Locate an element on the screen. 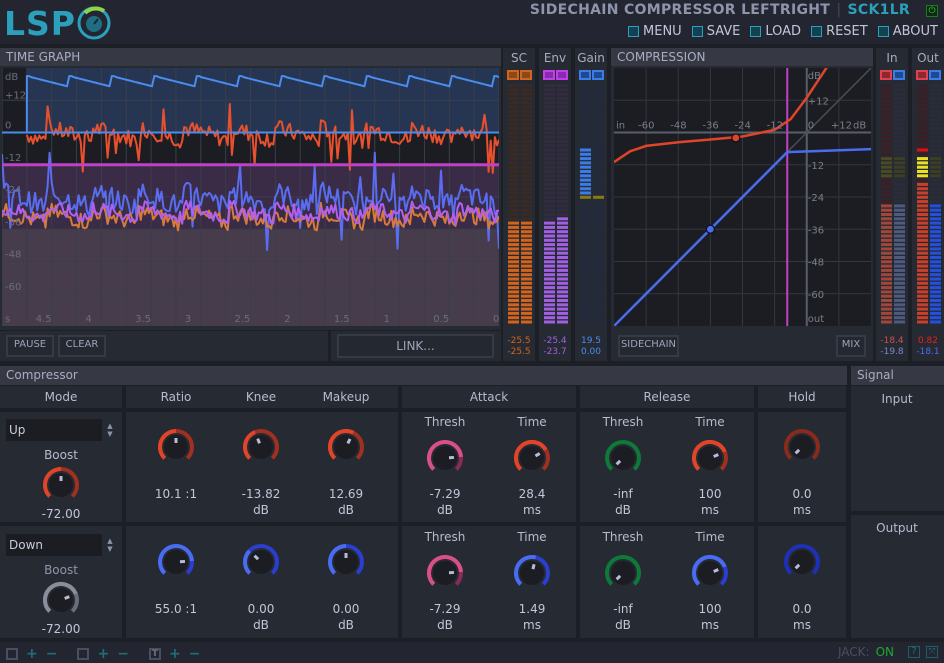 This screenshot has width=944, height=663. release-thresh-knob-up is located at coordinates (623, 458).